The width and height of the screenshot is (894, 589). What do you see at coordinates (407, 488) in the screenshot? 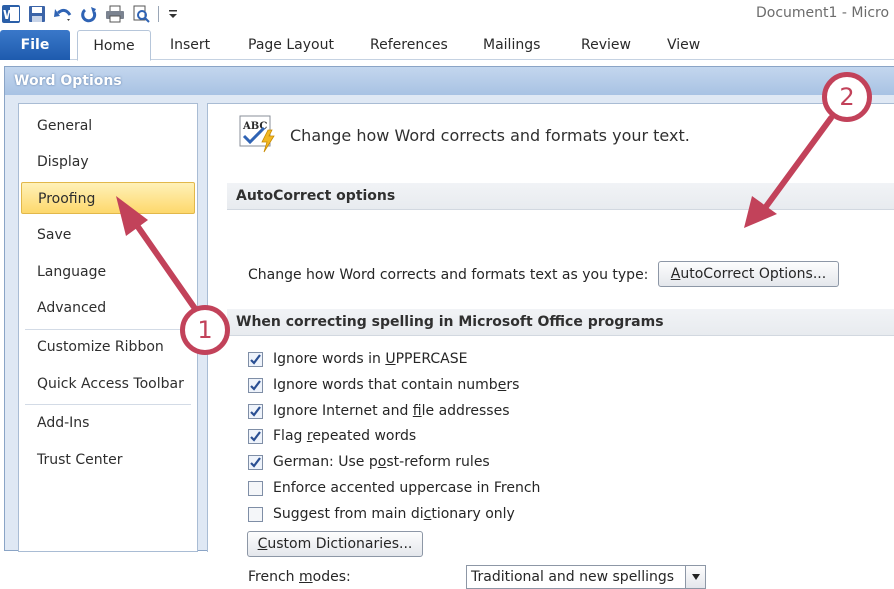
I see `option-label: Enforce accented uppercase in French` at bounding box center [407, 488].